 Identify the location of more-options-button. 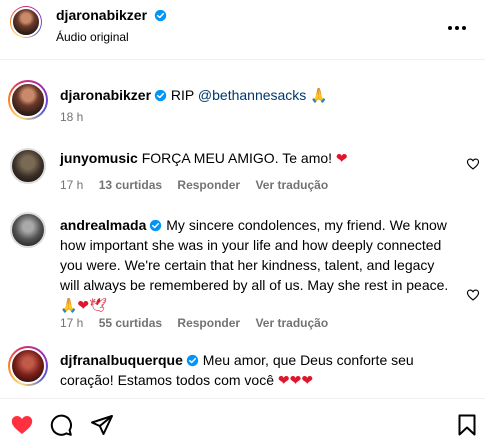
(457, 28).